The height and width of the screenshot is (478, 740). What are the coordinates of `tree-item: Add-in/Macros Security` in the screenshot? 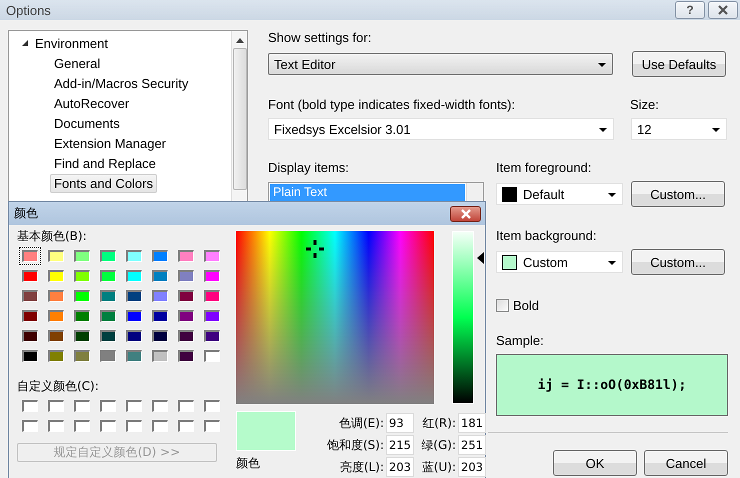 It's located at (121, 83).